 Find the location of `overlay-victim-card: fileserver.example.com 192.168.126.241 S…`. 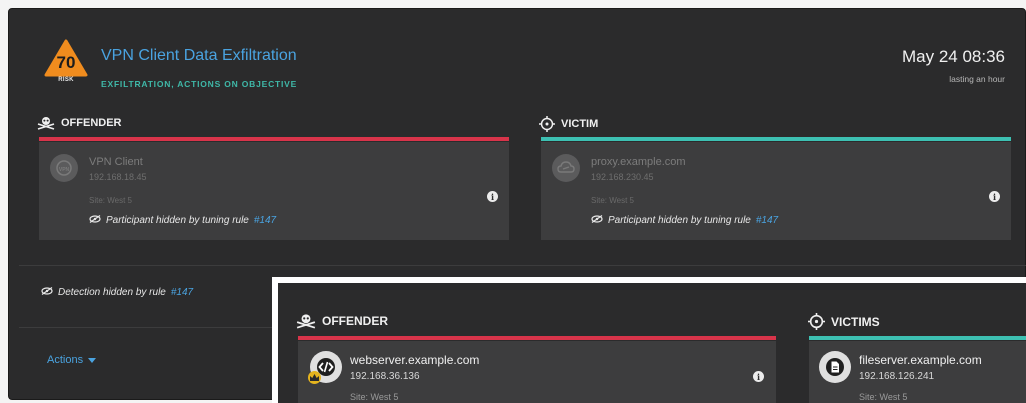

overlay-victim-card: fileserver.example.com 192.168.126.241 S… is located at coordinates (917, 372).